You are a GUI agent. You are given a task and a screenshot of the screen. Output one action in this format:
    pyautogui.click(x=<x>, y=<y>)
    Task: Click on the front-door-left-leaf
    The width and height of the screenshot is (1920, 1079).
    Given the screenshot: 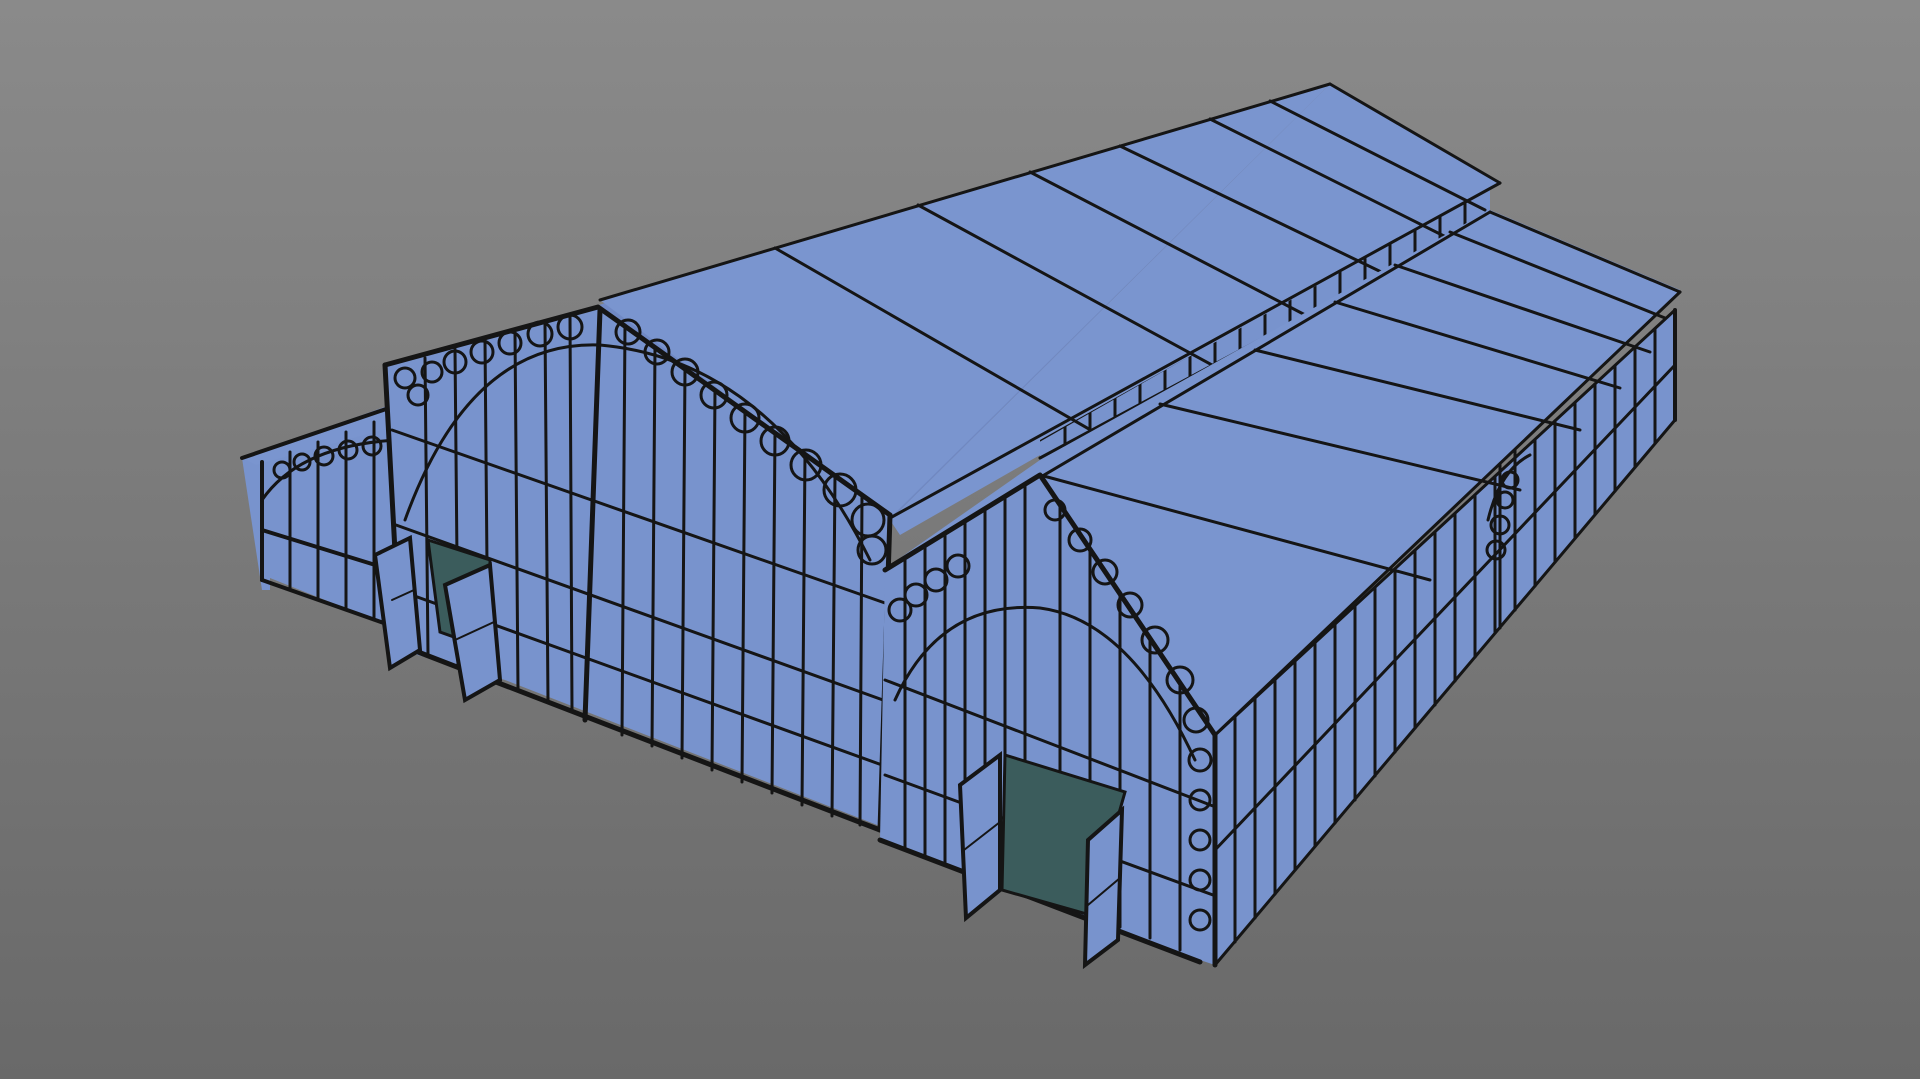 What is the action you would take?
    pyautogui.click(x=397, y=603)
    